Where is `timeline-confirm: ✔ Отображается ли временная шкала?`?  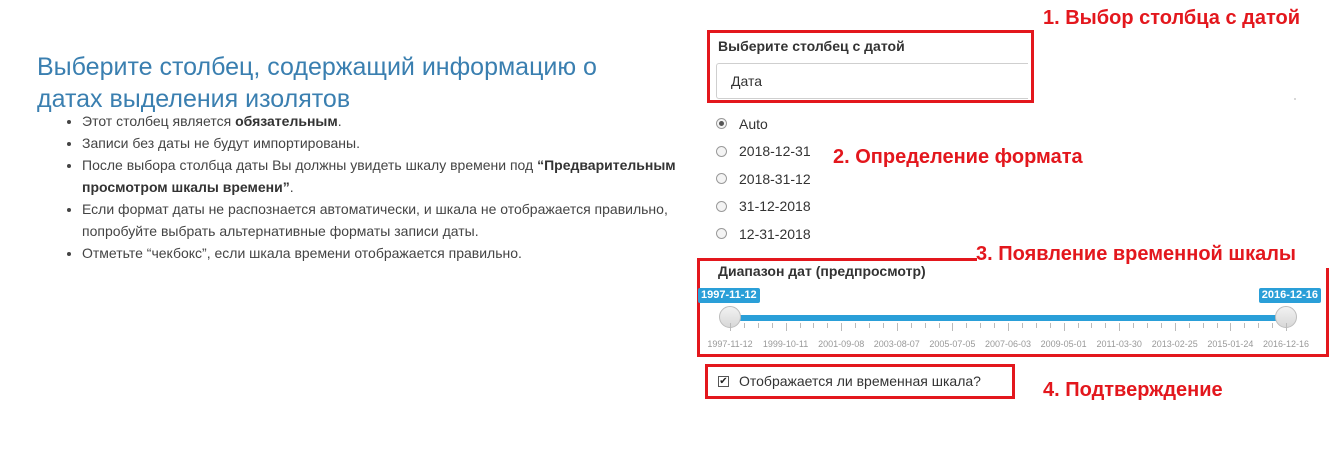
timeline-confirm: ✔ Отображается ли временная шкала? is located at coordinates (849, 381).